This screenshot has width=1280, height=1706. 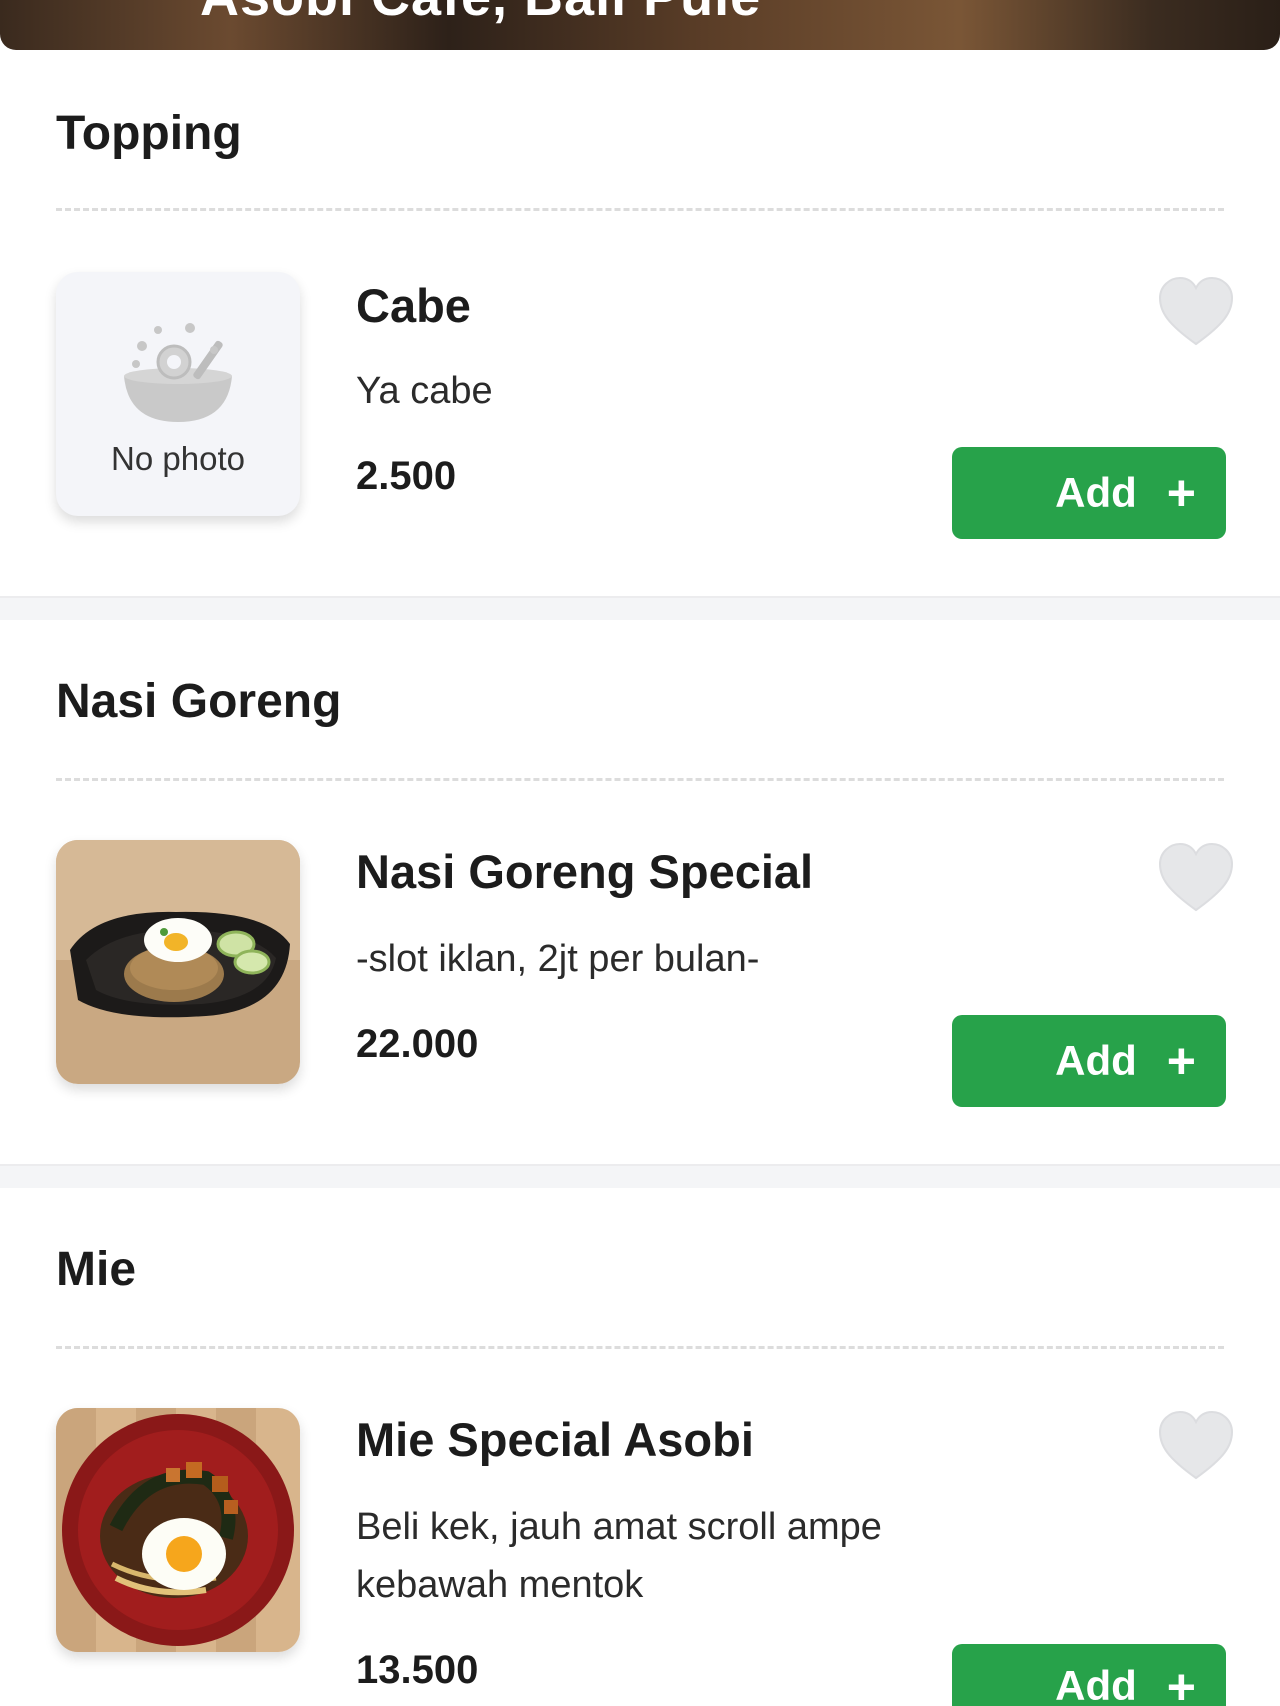 I want to click on item-photo-noodle, so click(x=178, y=1530).